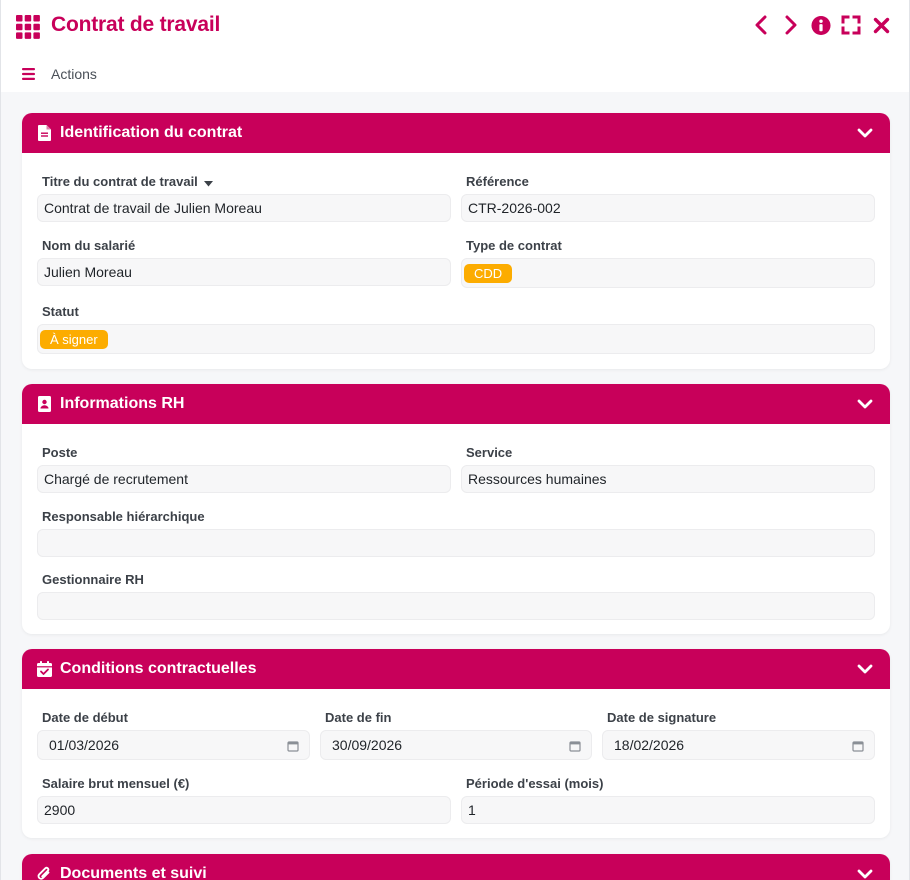  I want to click on section-title: Informations RH, so click(122, 403).